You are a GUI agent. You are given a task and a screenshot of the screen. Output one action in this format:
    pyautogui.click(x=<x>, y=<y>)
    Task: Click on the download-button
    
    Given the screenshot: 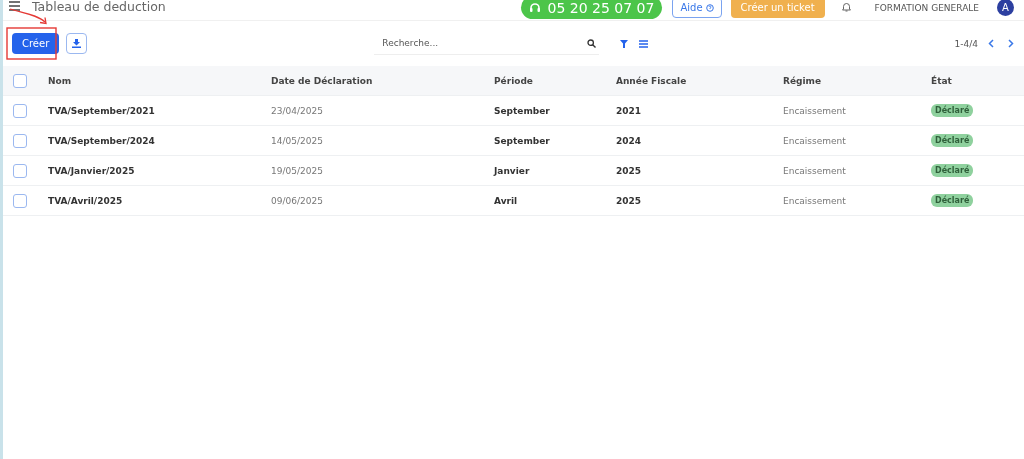 What is the action you would take?
    pyautogui.click(x=77, y=43)
    